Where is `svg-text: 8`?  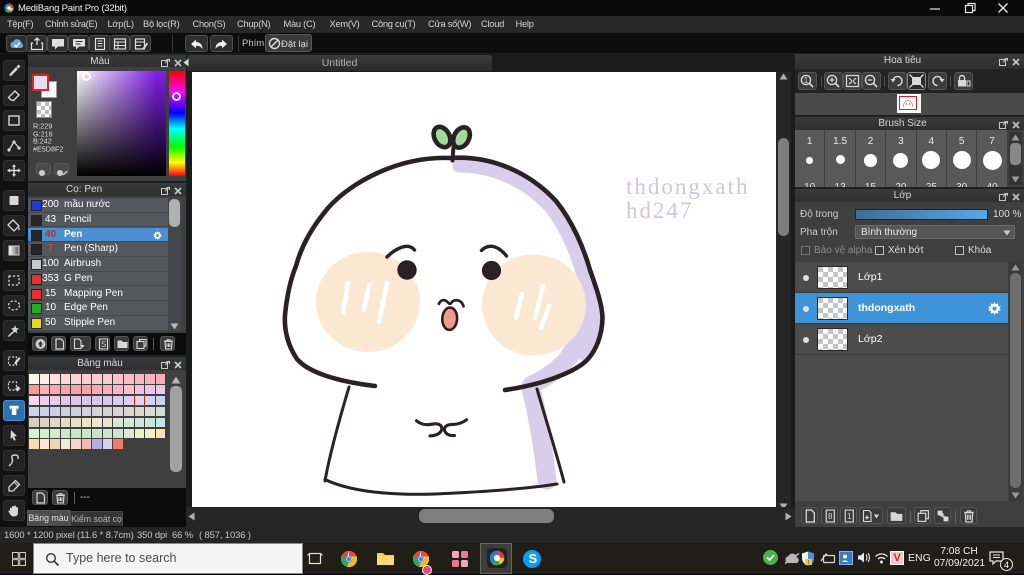
svg-text: 8 is located at coordinates (830, 516).